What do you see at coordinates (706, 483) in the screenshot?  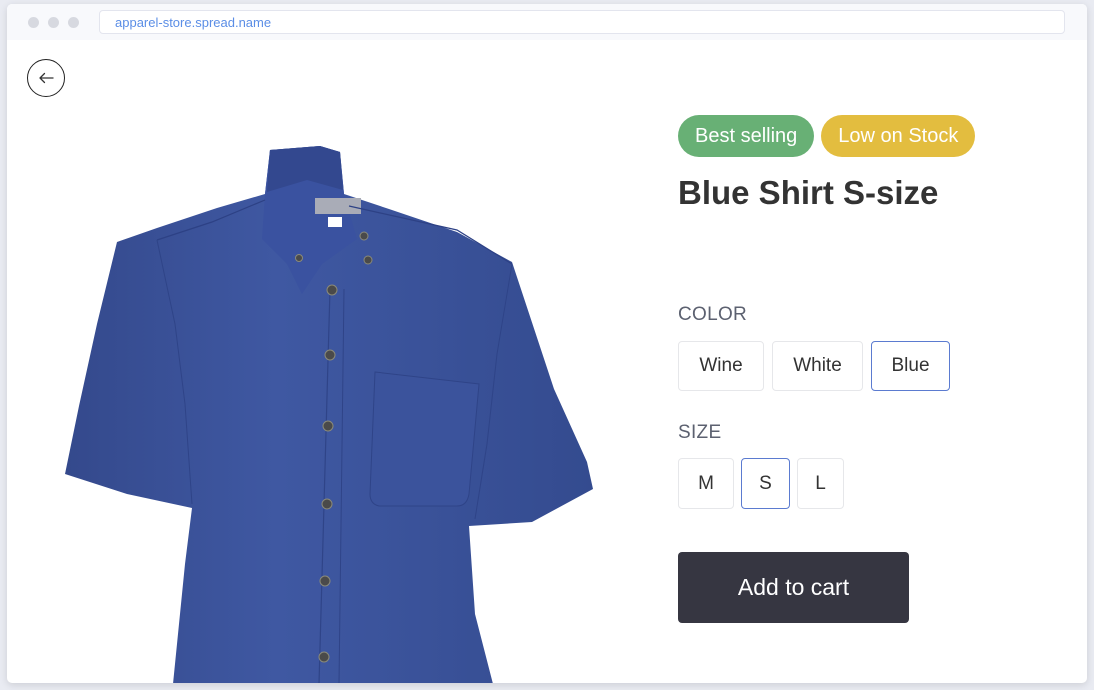 I see `size-option-m: M` at bounding box center [706, 483].